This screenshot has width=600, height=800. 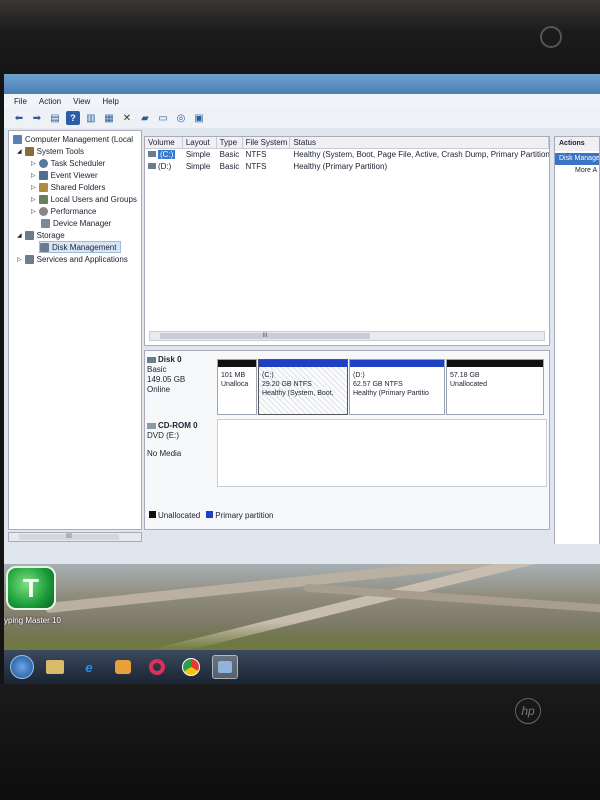 I want to click on partition-status: Healthy (System, Boot,, so click(x=298, y=393).